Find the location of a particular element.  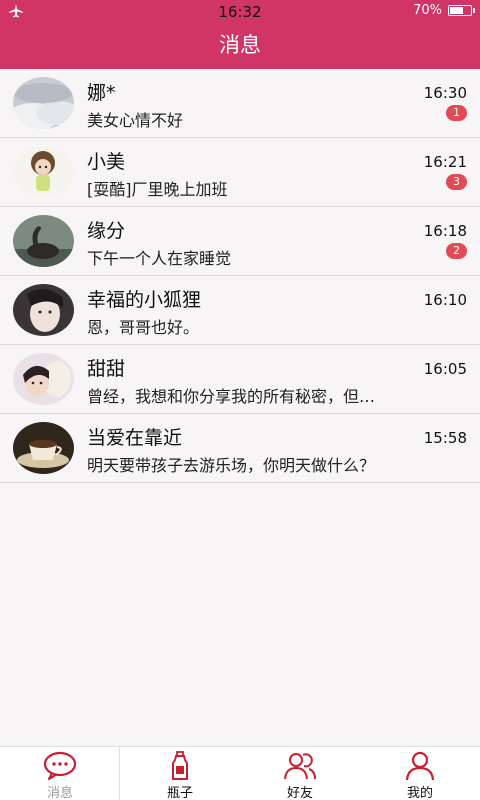

girl-with-bear-avatar is located at coordinates (43, 379).